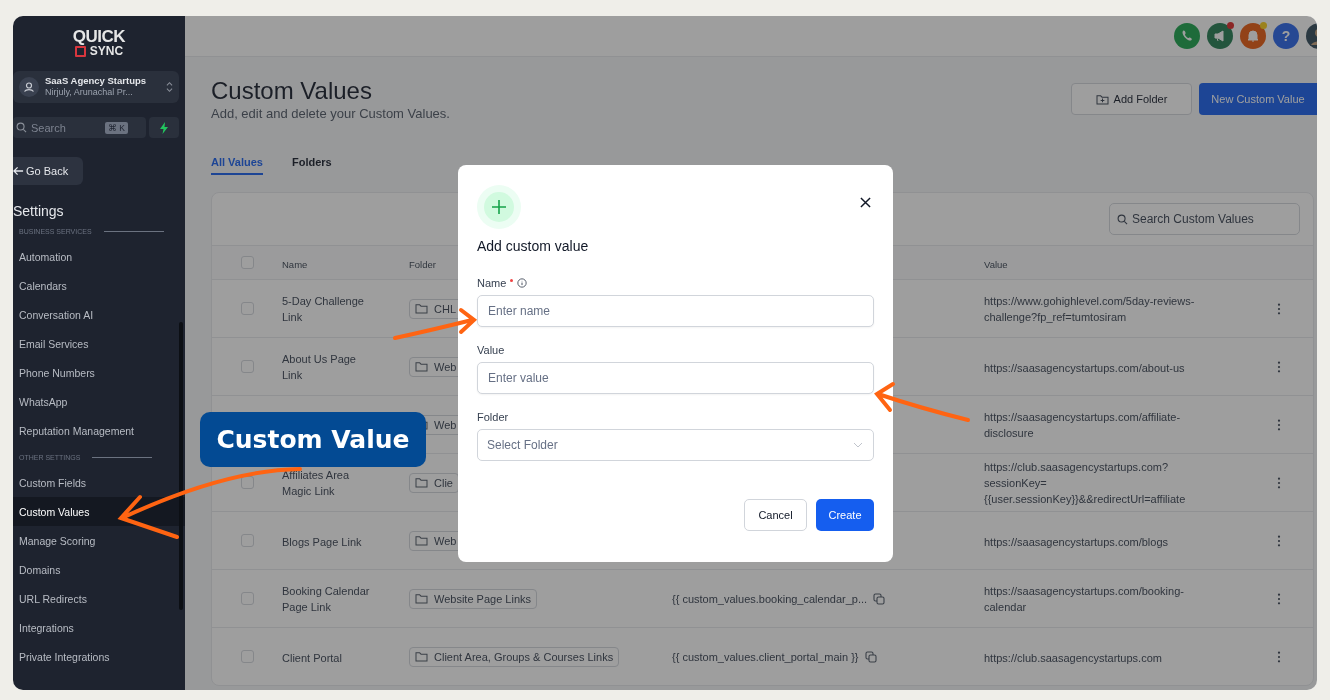 This screenshot has height=700, width=1330. I want to click on close-icon, so click(865, 202).